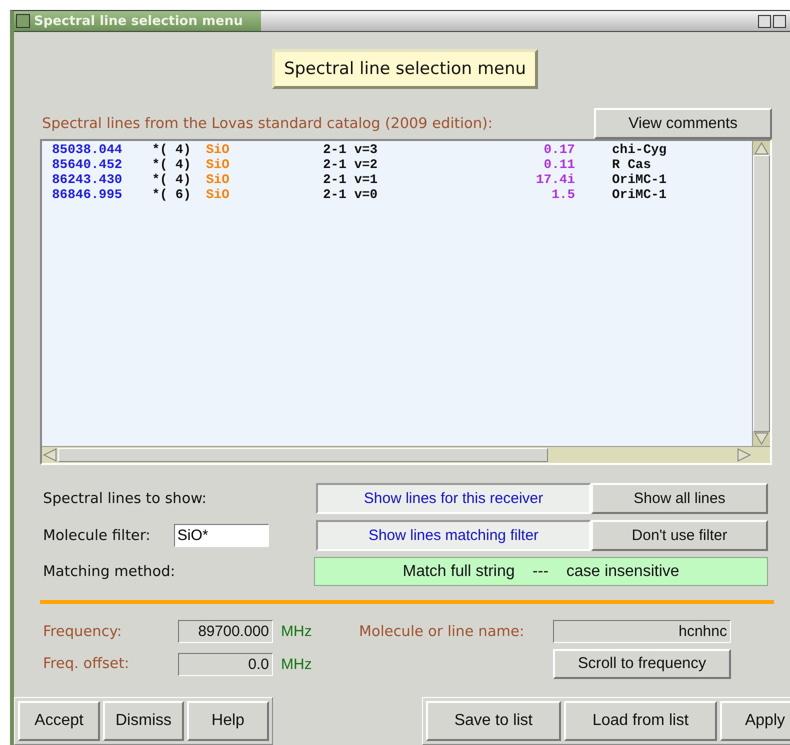 Image resolution: width=790 pixels, height=745 pixels. What do you see at coordinates (109, 572) in the screenshot?
I see `matching-method-label: Matching method:` at bounding box center [109, 572].